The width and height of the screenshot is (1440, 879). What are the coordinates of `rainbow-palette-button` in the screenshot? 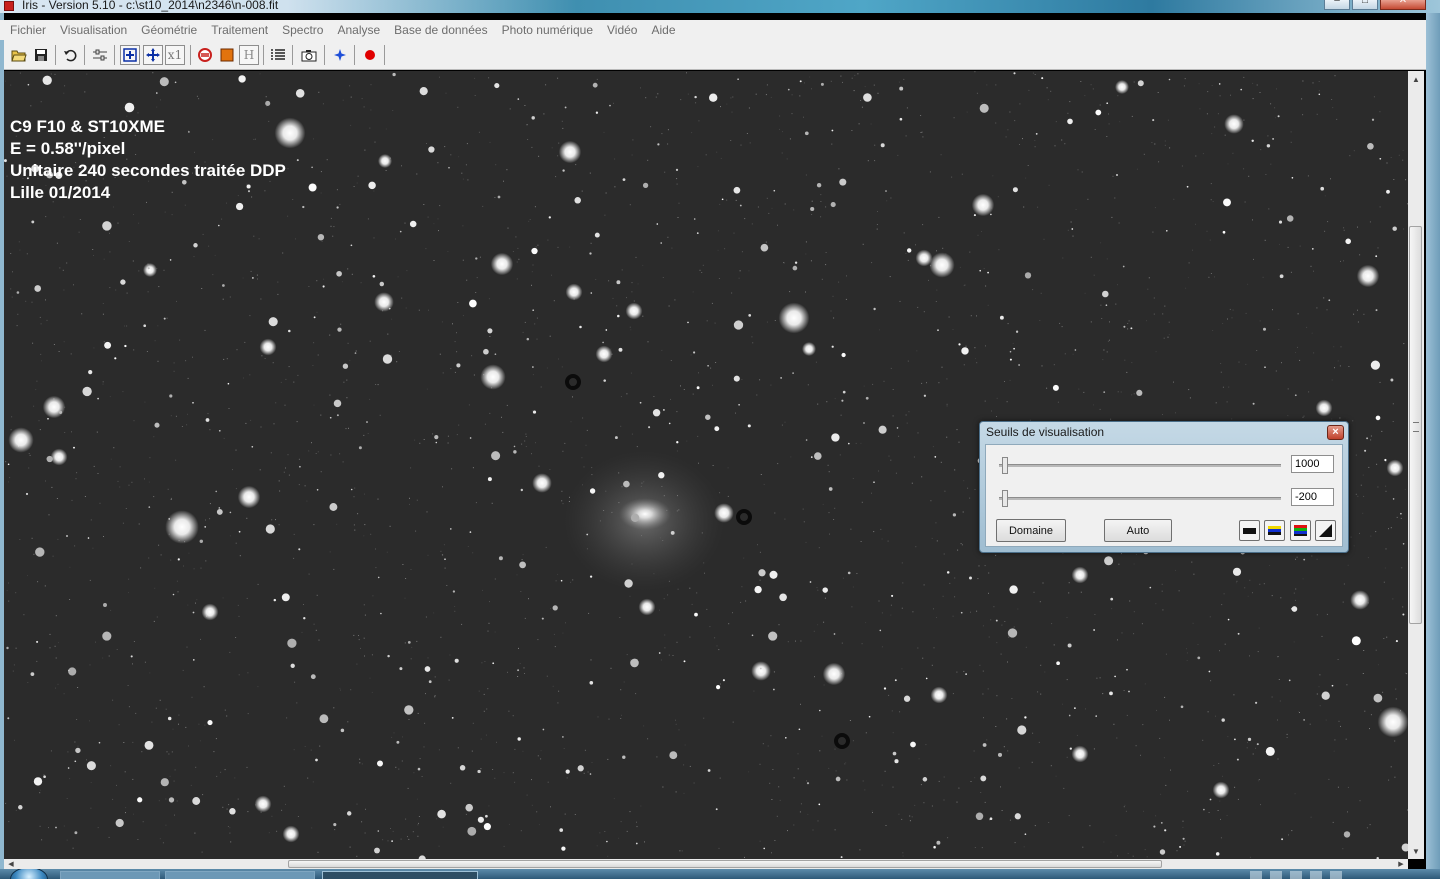 It's located at (1300, 530).